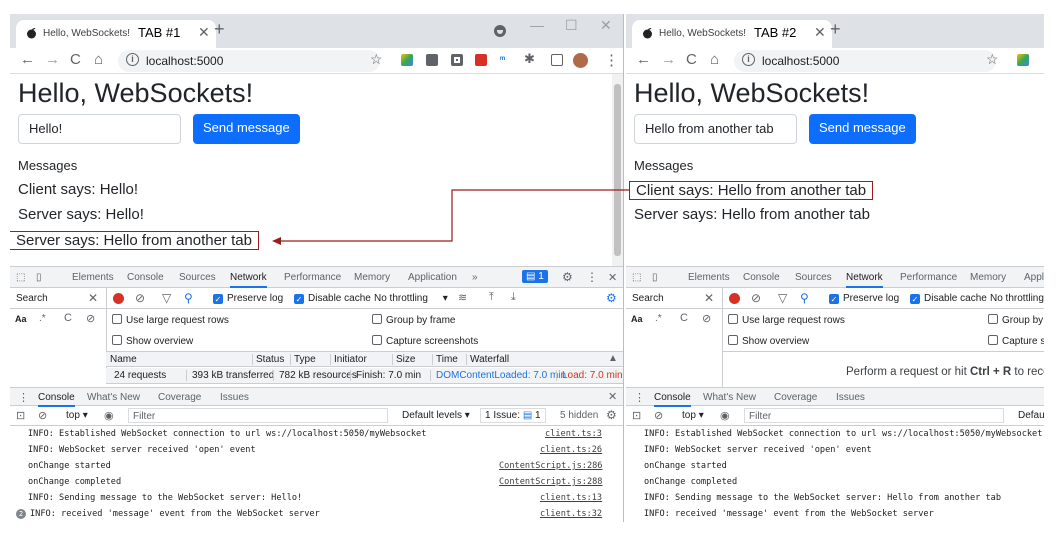 The width and height of the screenshot is (1059, 535). What do you see at coordinates (93, 277) in the screenshot?
I see `tab-elements: Elements` at bounding box center [93, 277].